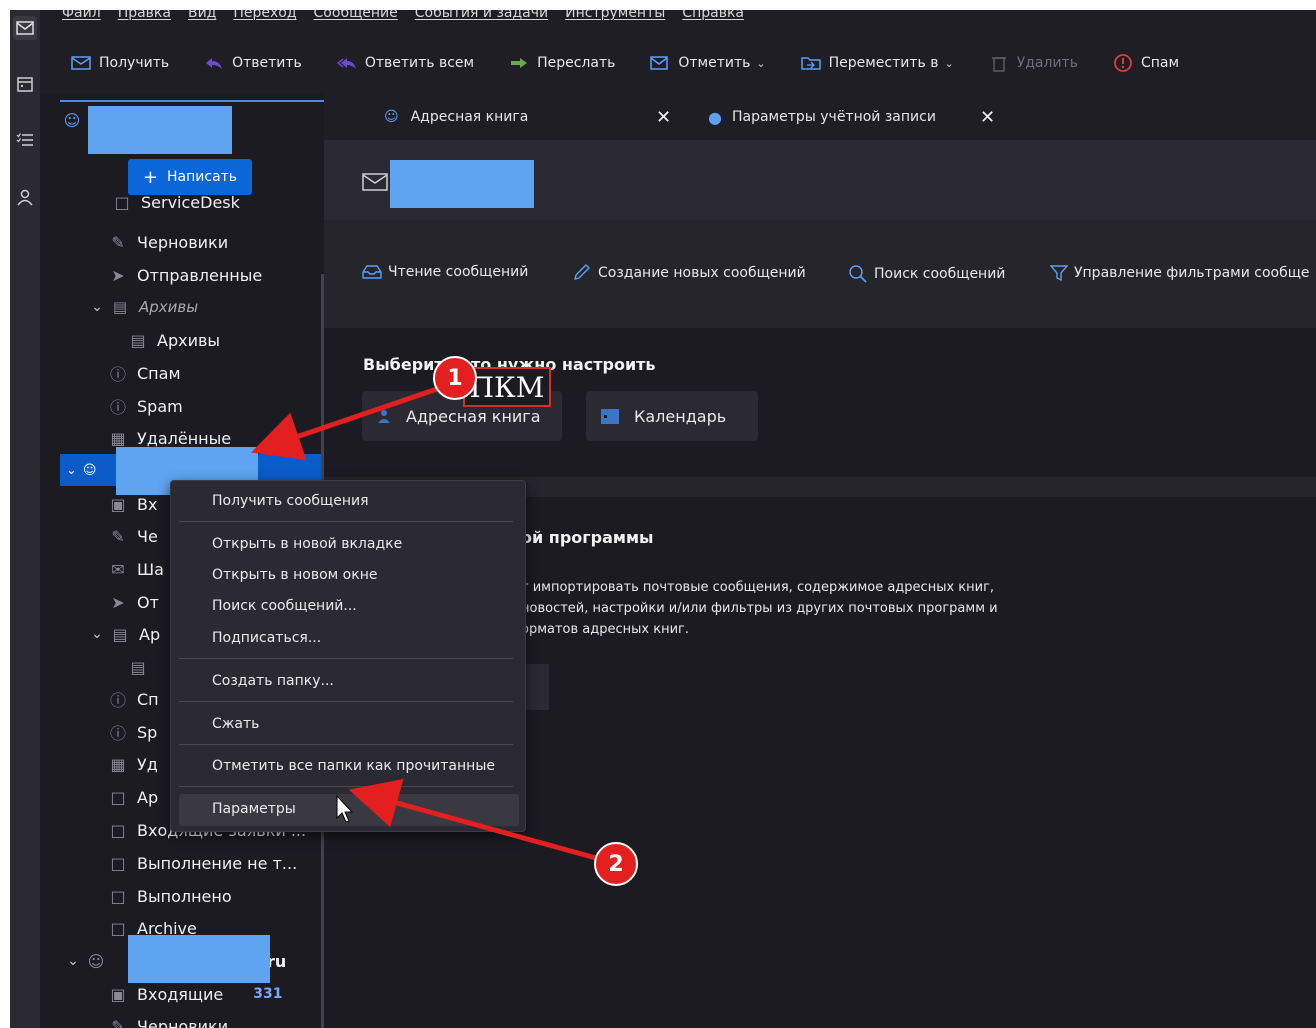 The image size is (1316, 1028). I want to click on compose-button: + Написать, so click(190, 177).